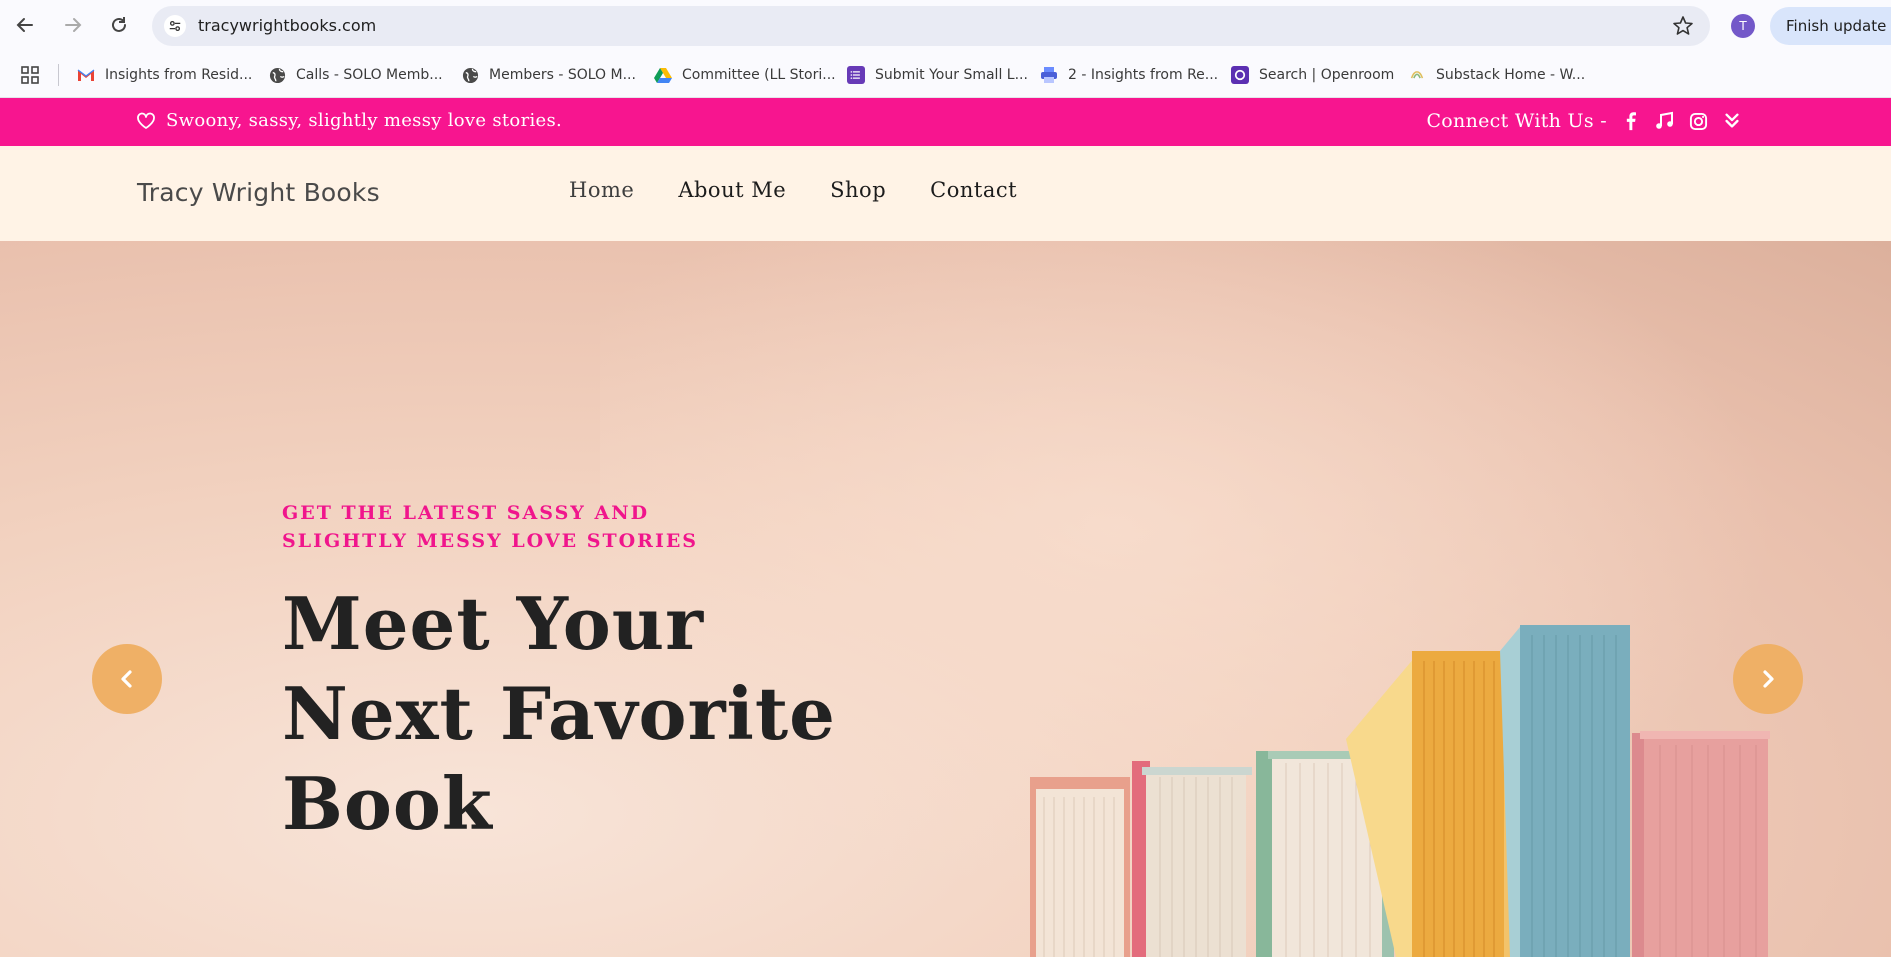 The height and width of the screenshot is (957, 1891). I want to click on site-brand: Tracy Wright Books, so click(258, 192).